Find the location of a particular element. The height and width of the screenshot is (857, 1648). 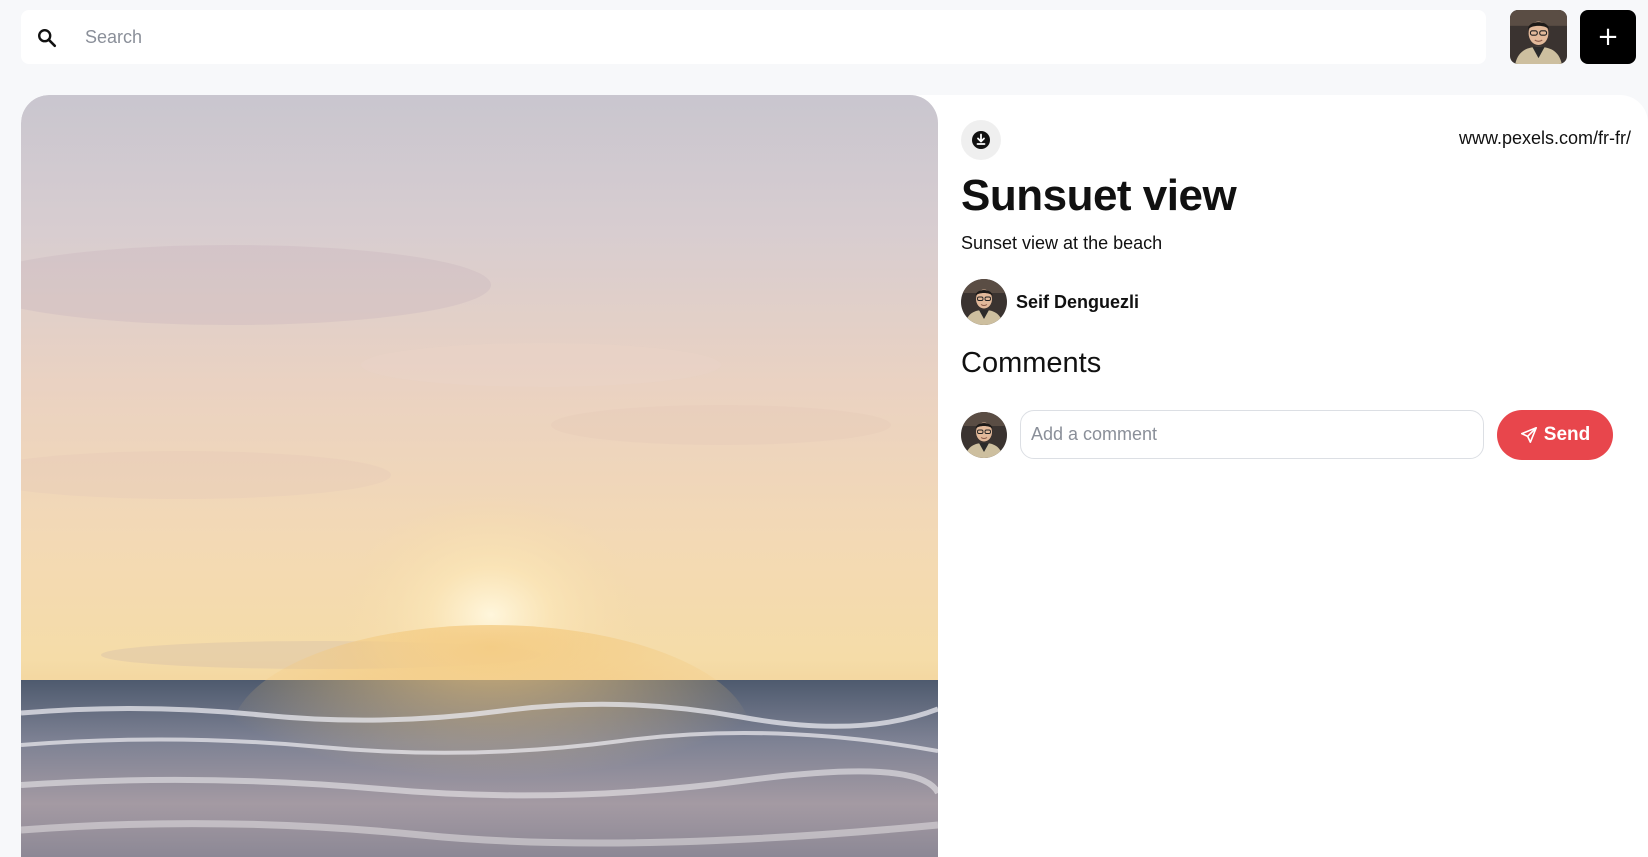

add-pin-button: + is located at coordinates (1608, 37).